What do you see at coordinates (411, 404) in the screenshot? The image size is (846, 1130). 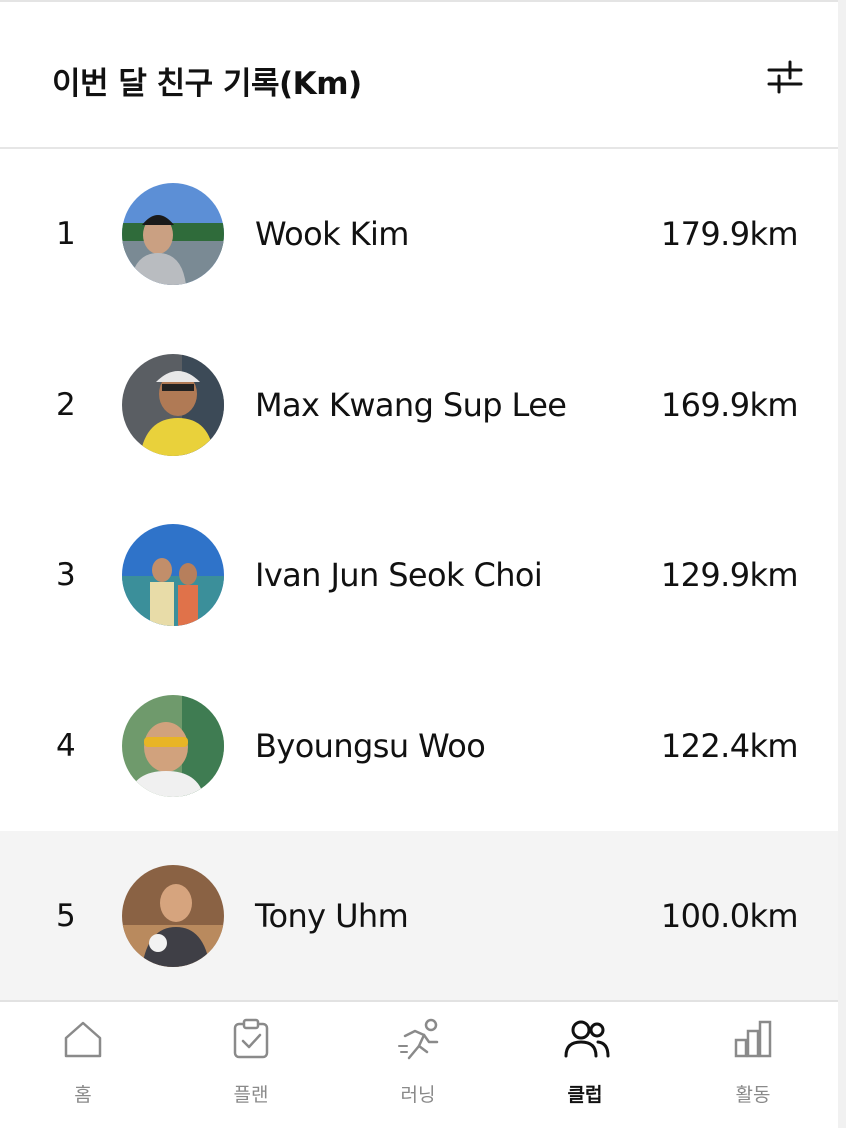 I see `runner-name: Max Kwang Sup Lee` at bounding box center [411, 404].